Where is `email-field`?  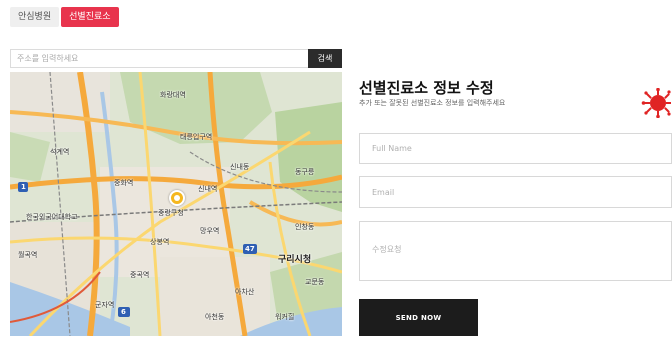
email-field is located at coordinates (515, 192).